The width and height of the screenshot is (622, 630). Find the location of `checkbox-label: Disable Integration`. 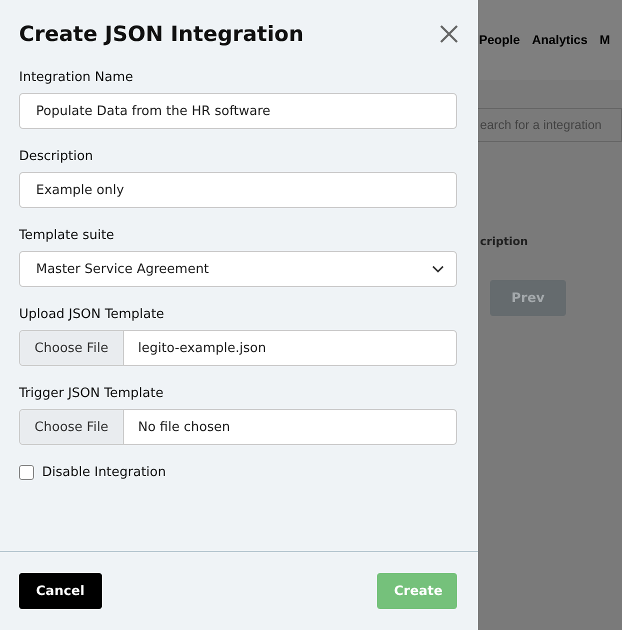

checkbox-label: Disable Integration is located at coordinates (104, 472).